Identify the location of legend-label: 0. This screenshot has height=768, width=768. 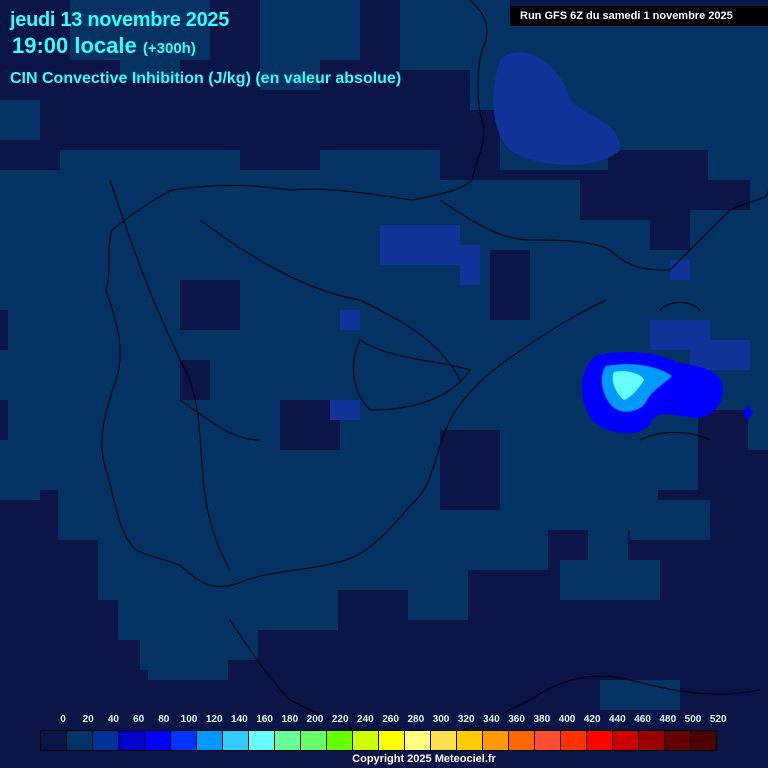
(63, 719).